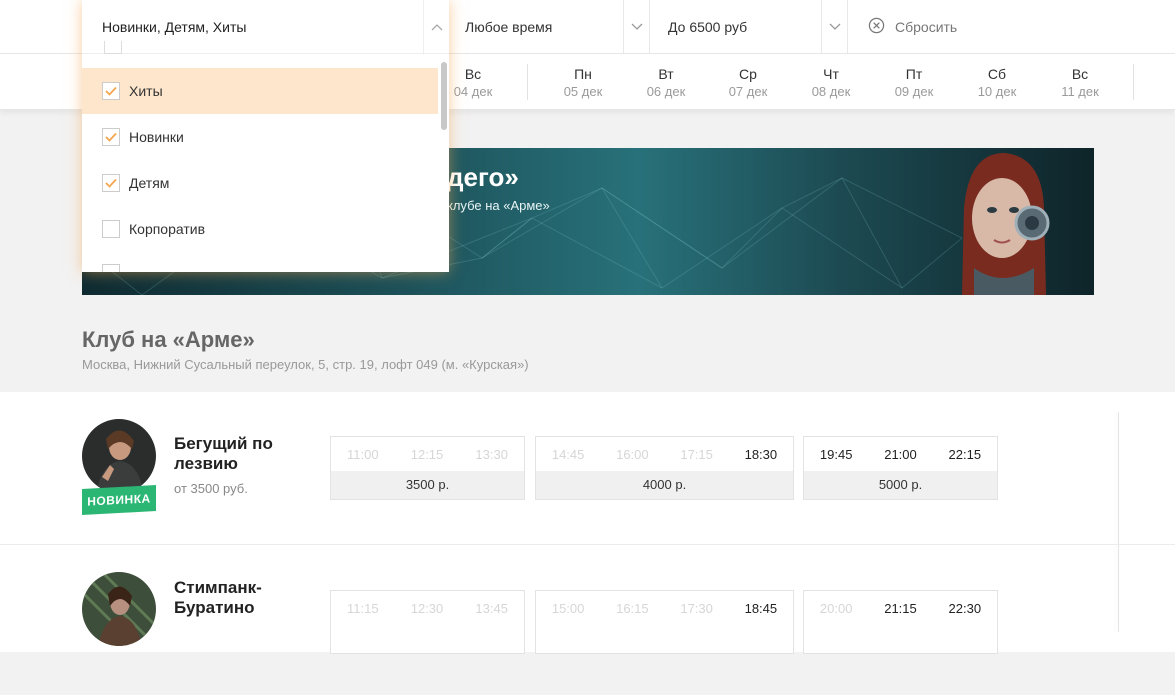 The height and width of the screenshot is (695, 1175). Describe the element at coordinates (1080, 91) in the screenshot. I see `date-day: 11 дек` at that location.